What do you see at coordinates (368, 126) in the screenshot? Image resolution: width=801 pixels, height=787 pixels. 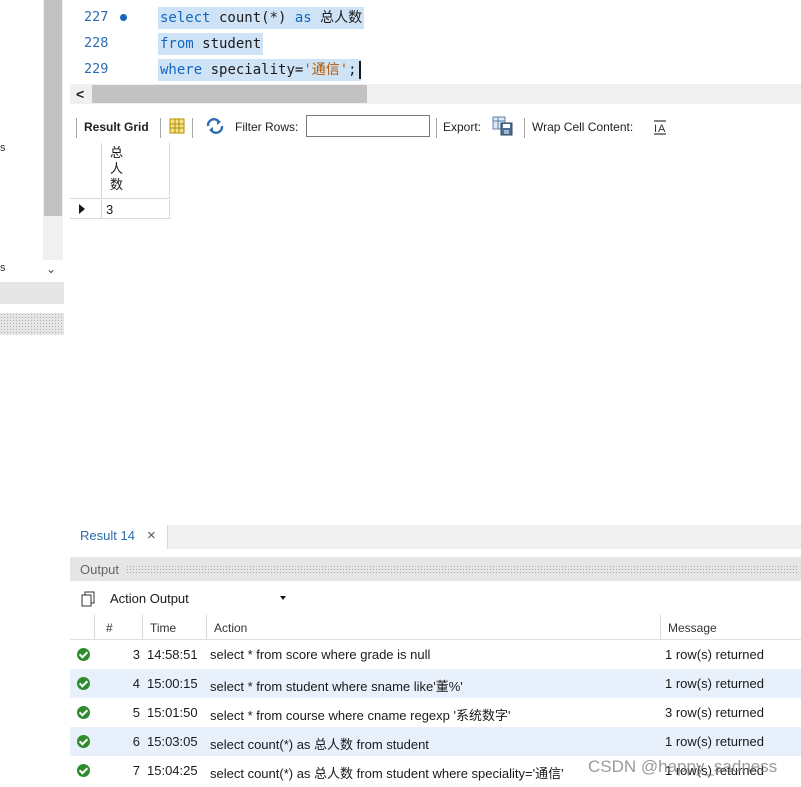 I see `filter-rows-input` at bounding box center [368, 126].